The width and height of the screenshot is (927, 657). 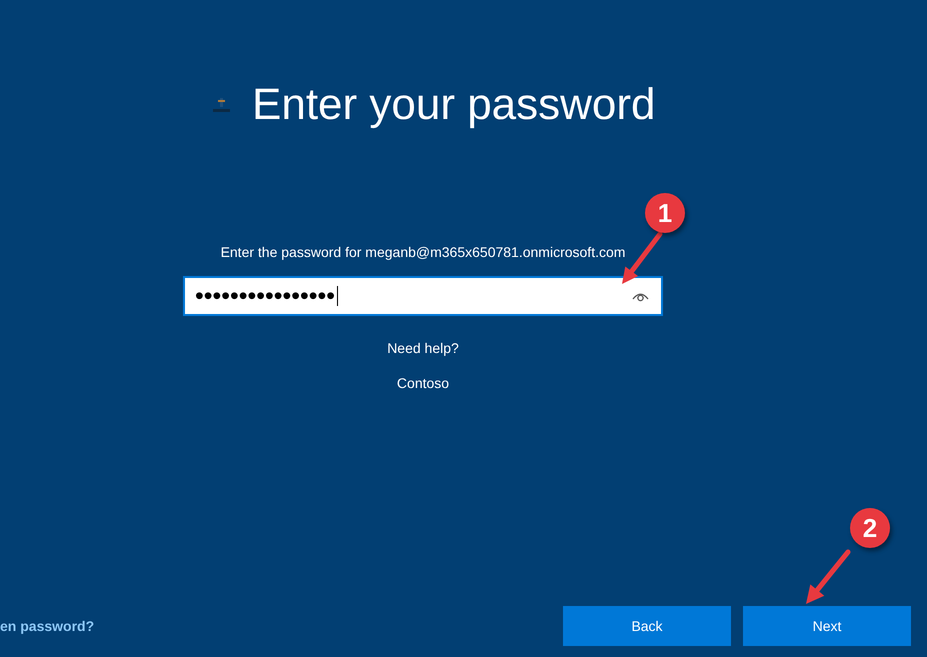 What do you see at coordinates (827, 626) in the screenshot?
I see `next-button: Next` at bounding box center [827, 626].